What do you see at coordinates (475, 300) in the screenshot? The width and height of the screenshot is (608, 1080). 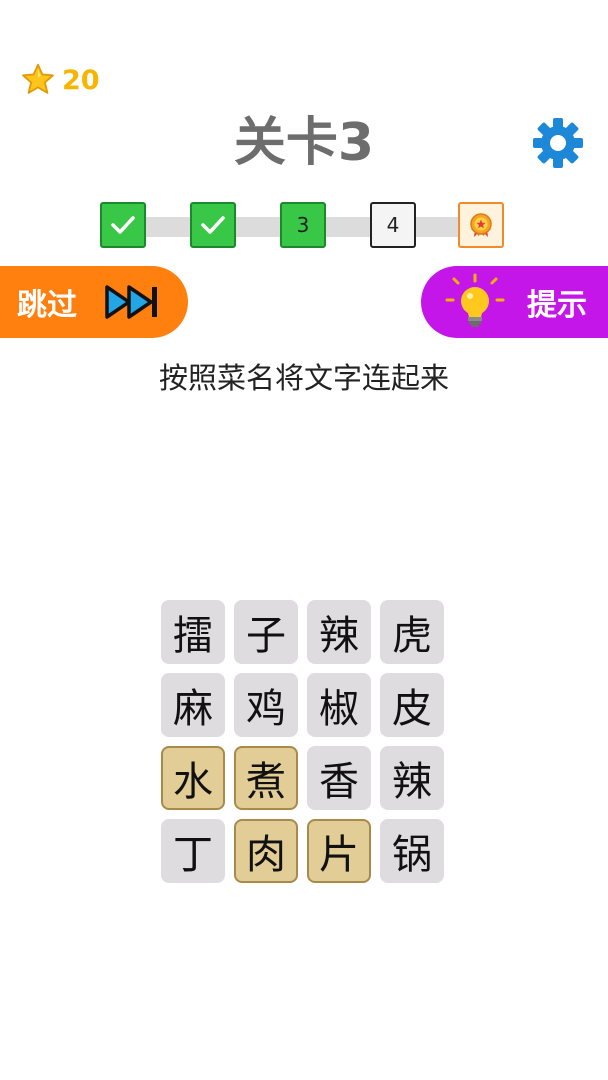 I see `lightbulb-icon` at bounding box center [475, 300].